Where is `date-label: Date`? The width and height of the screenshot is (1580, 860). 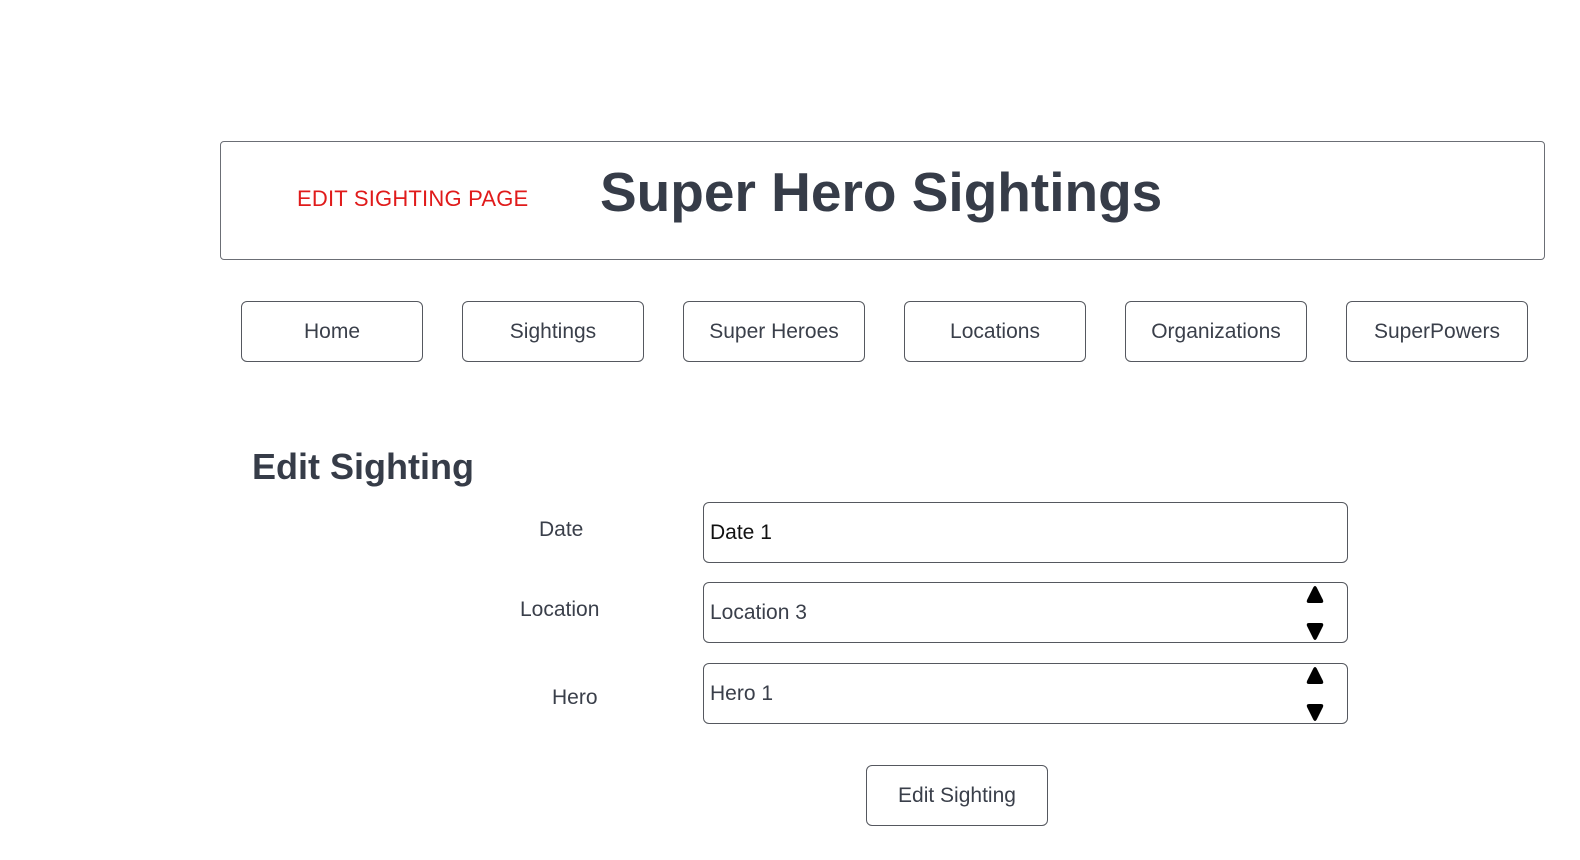
date-label: Date is located at coordinates (561, 529).